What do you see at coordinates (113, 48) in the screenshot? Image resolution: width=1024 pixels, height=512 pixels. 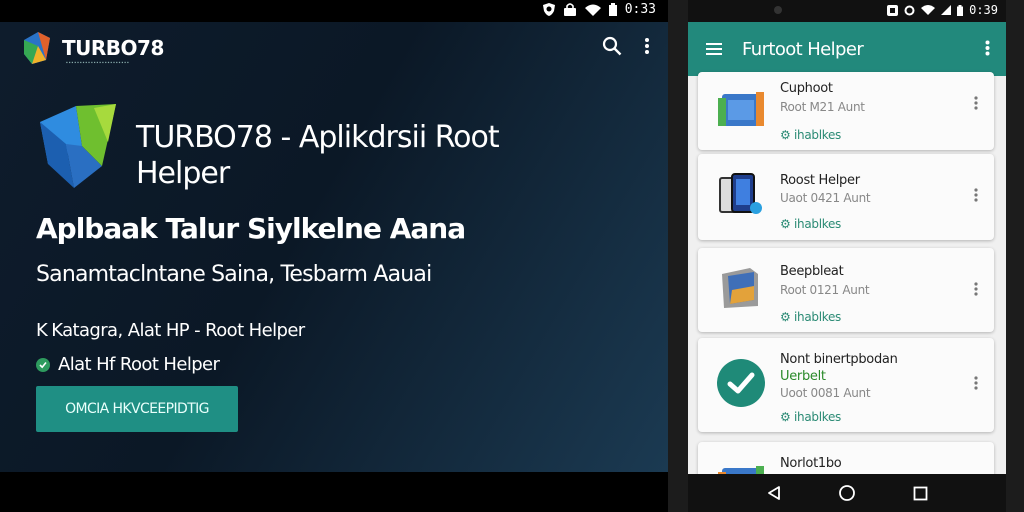 I see `brand-name: TURBO78` at bounding box center [113, 48].